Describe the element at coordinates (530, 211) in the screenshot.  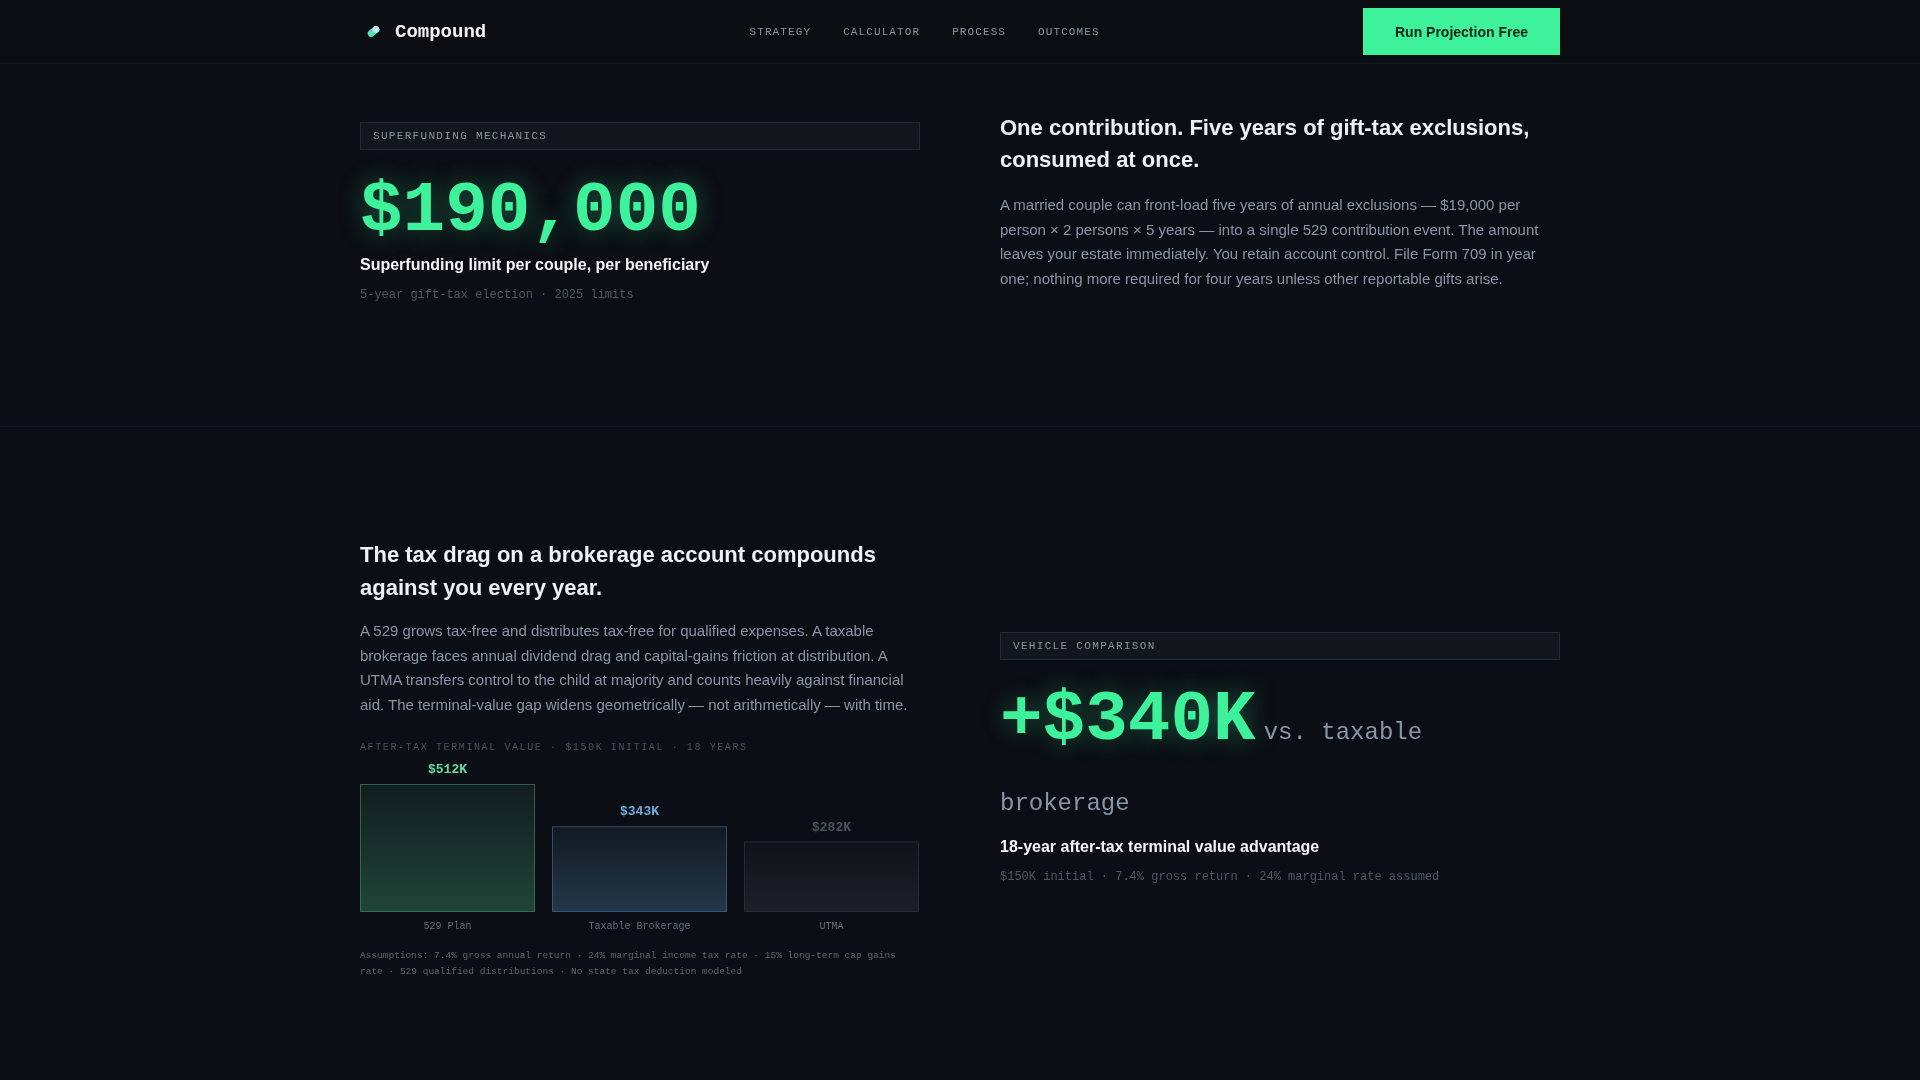
I see `big-value: $190,000` at that location.